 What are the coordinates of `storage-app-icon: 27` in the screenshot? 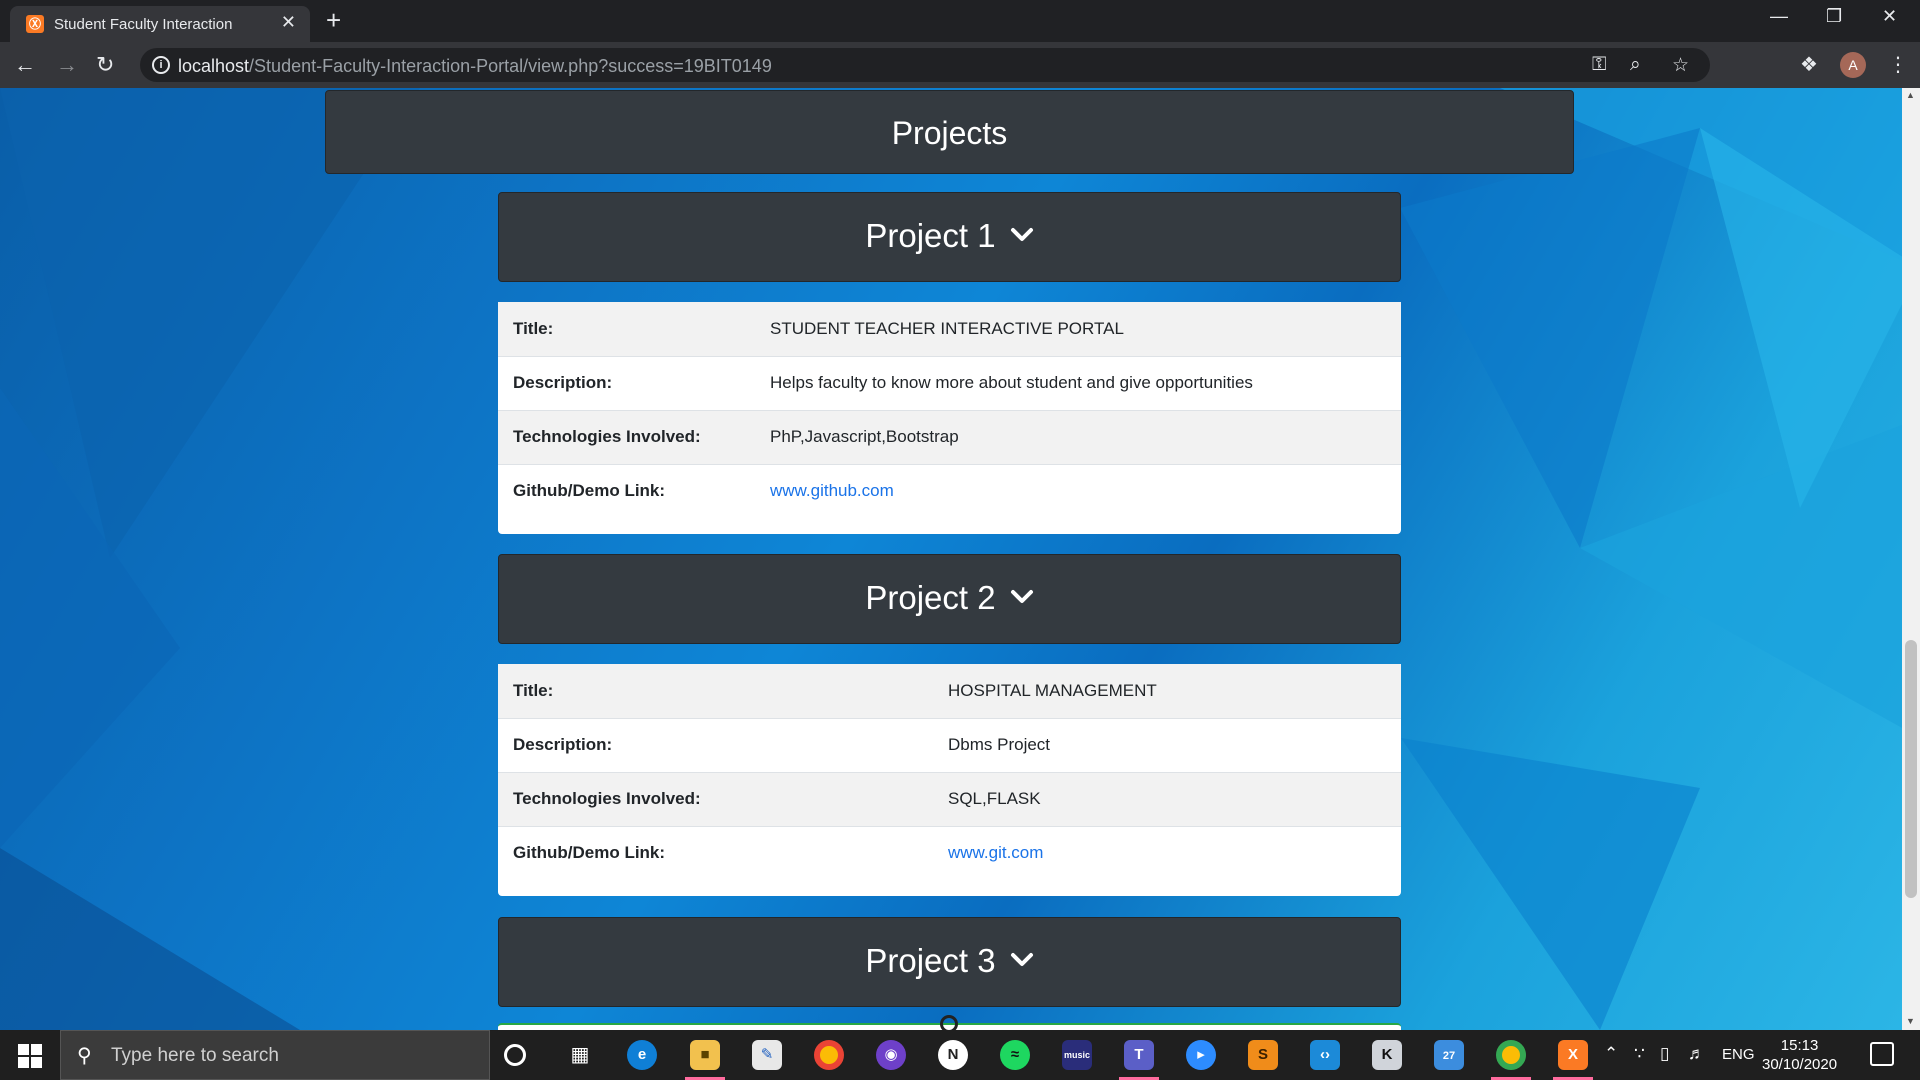 It's located at (1449, 1055).